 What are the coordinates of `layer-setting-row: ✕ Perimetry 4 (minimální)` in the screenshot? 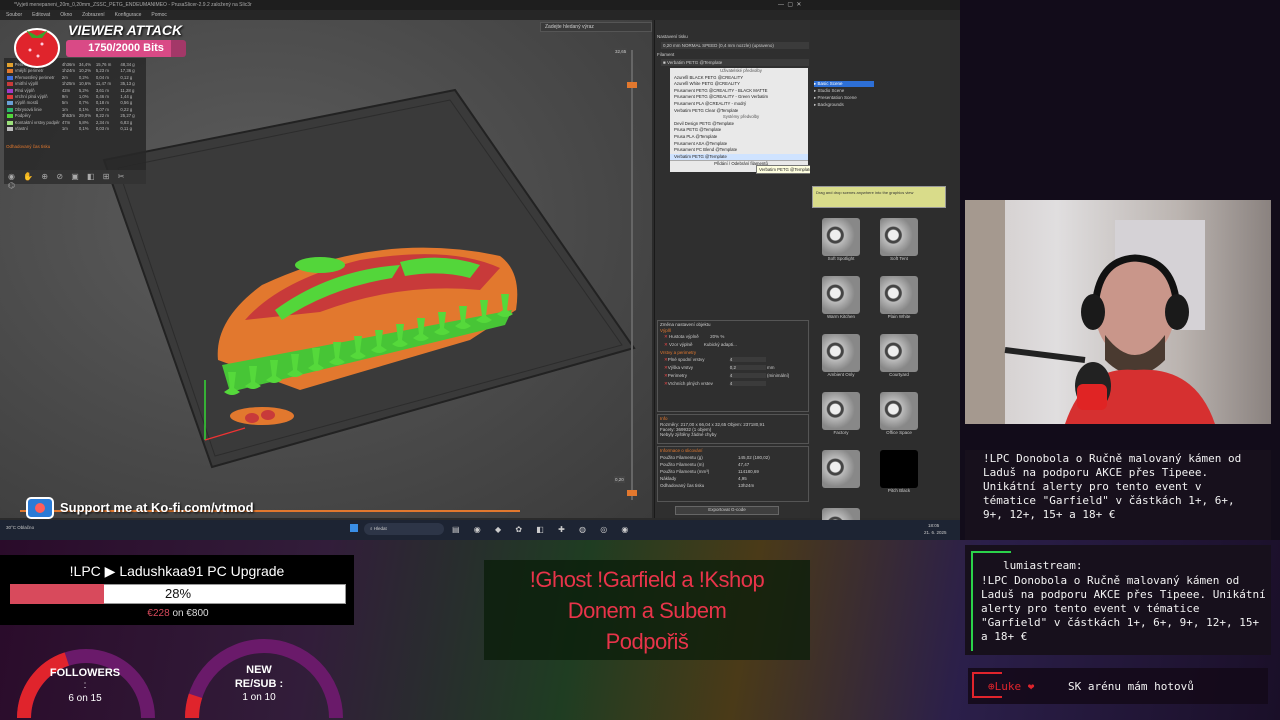 It's located at (733, 376).